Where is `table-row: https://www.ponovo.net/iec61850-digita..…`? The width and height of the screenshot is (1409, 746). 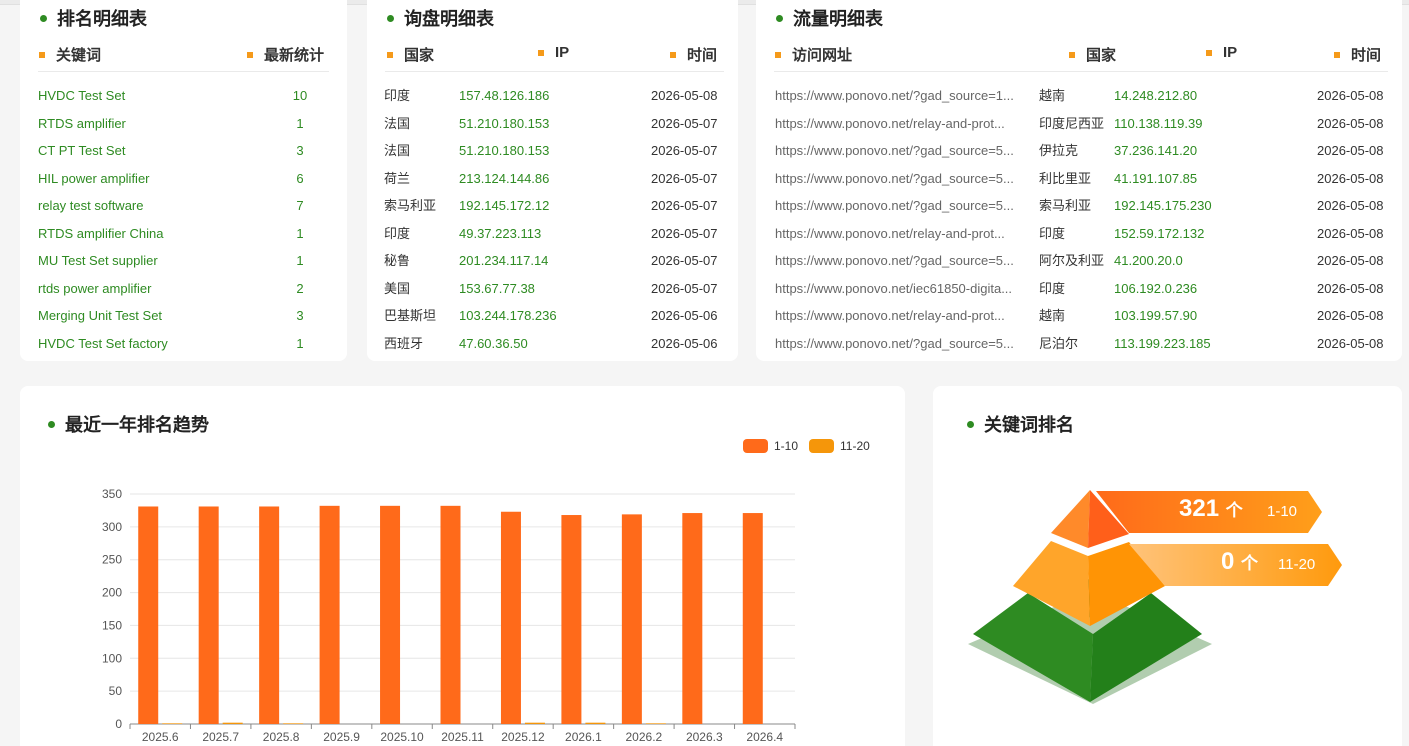 table-row: https://www.ponovo.net/iec61850-digita..… is located at coordinates (1079, 294).